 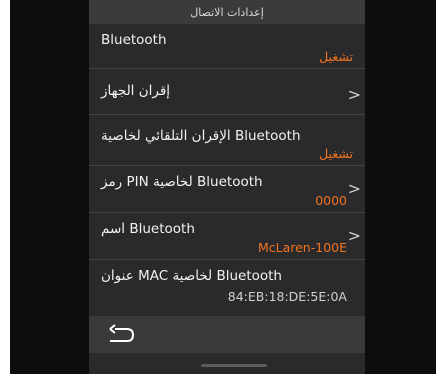 What do you see at coordinates (227, 12) in the screenshot?
I see `page-title: إعدادات الاتصال` at bounding box center [227, 12].